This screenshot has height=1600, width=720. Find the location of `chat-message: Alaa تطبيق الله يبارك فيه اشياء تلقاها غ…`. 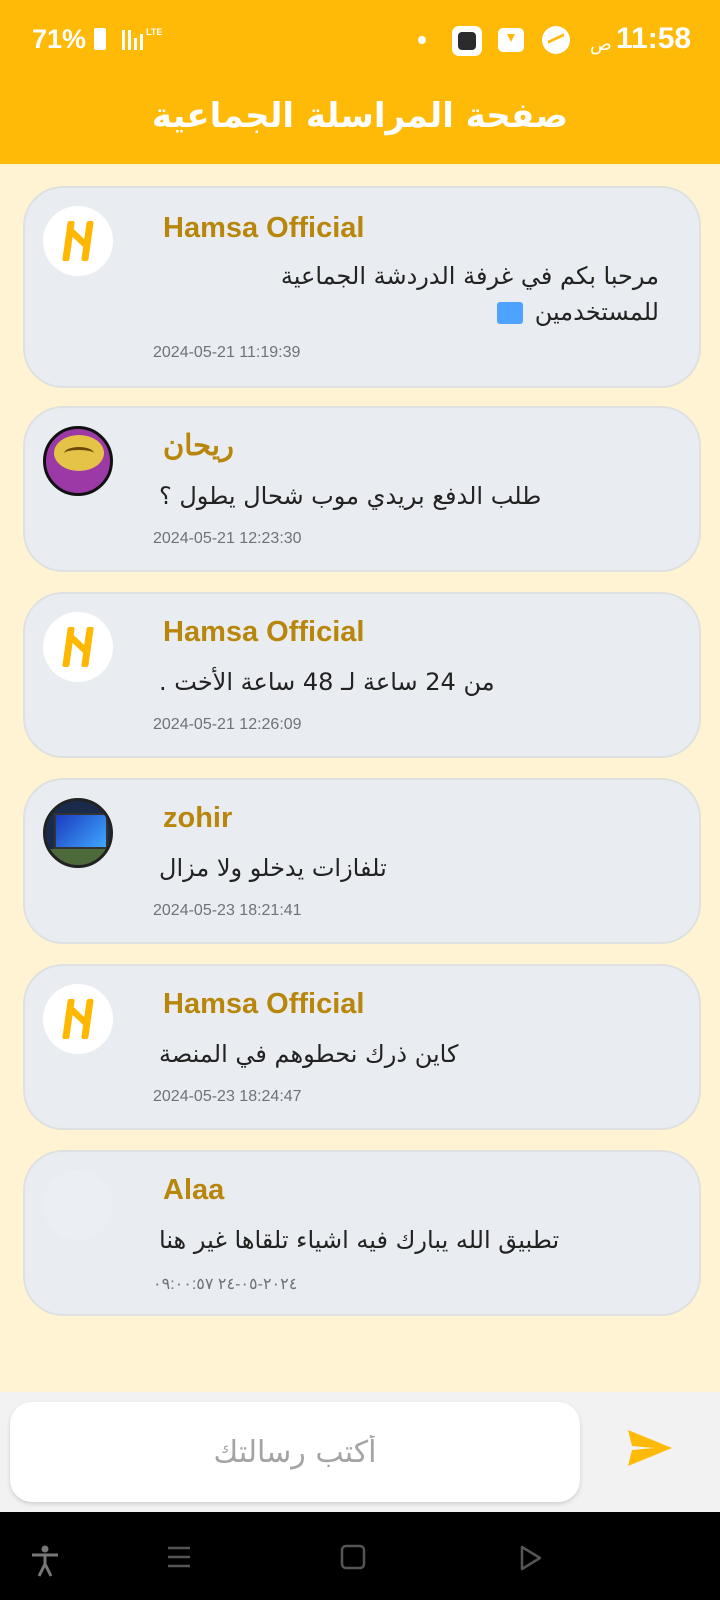

chat-message: Alaa تطبيق الله يبارك فيه اشياء تلقاها غ… is located at coordinates (362, 1233).